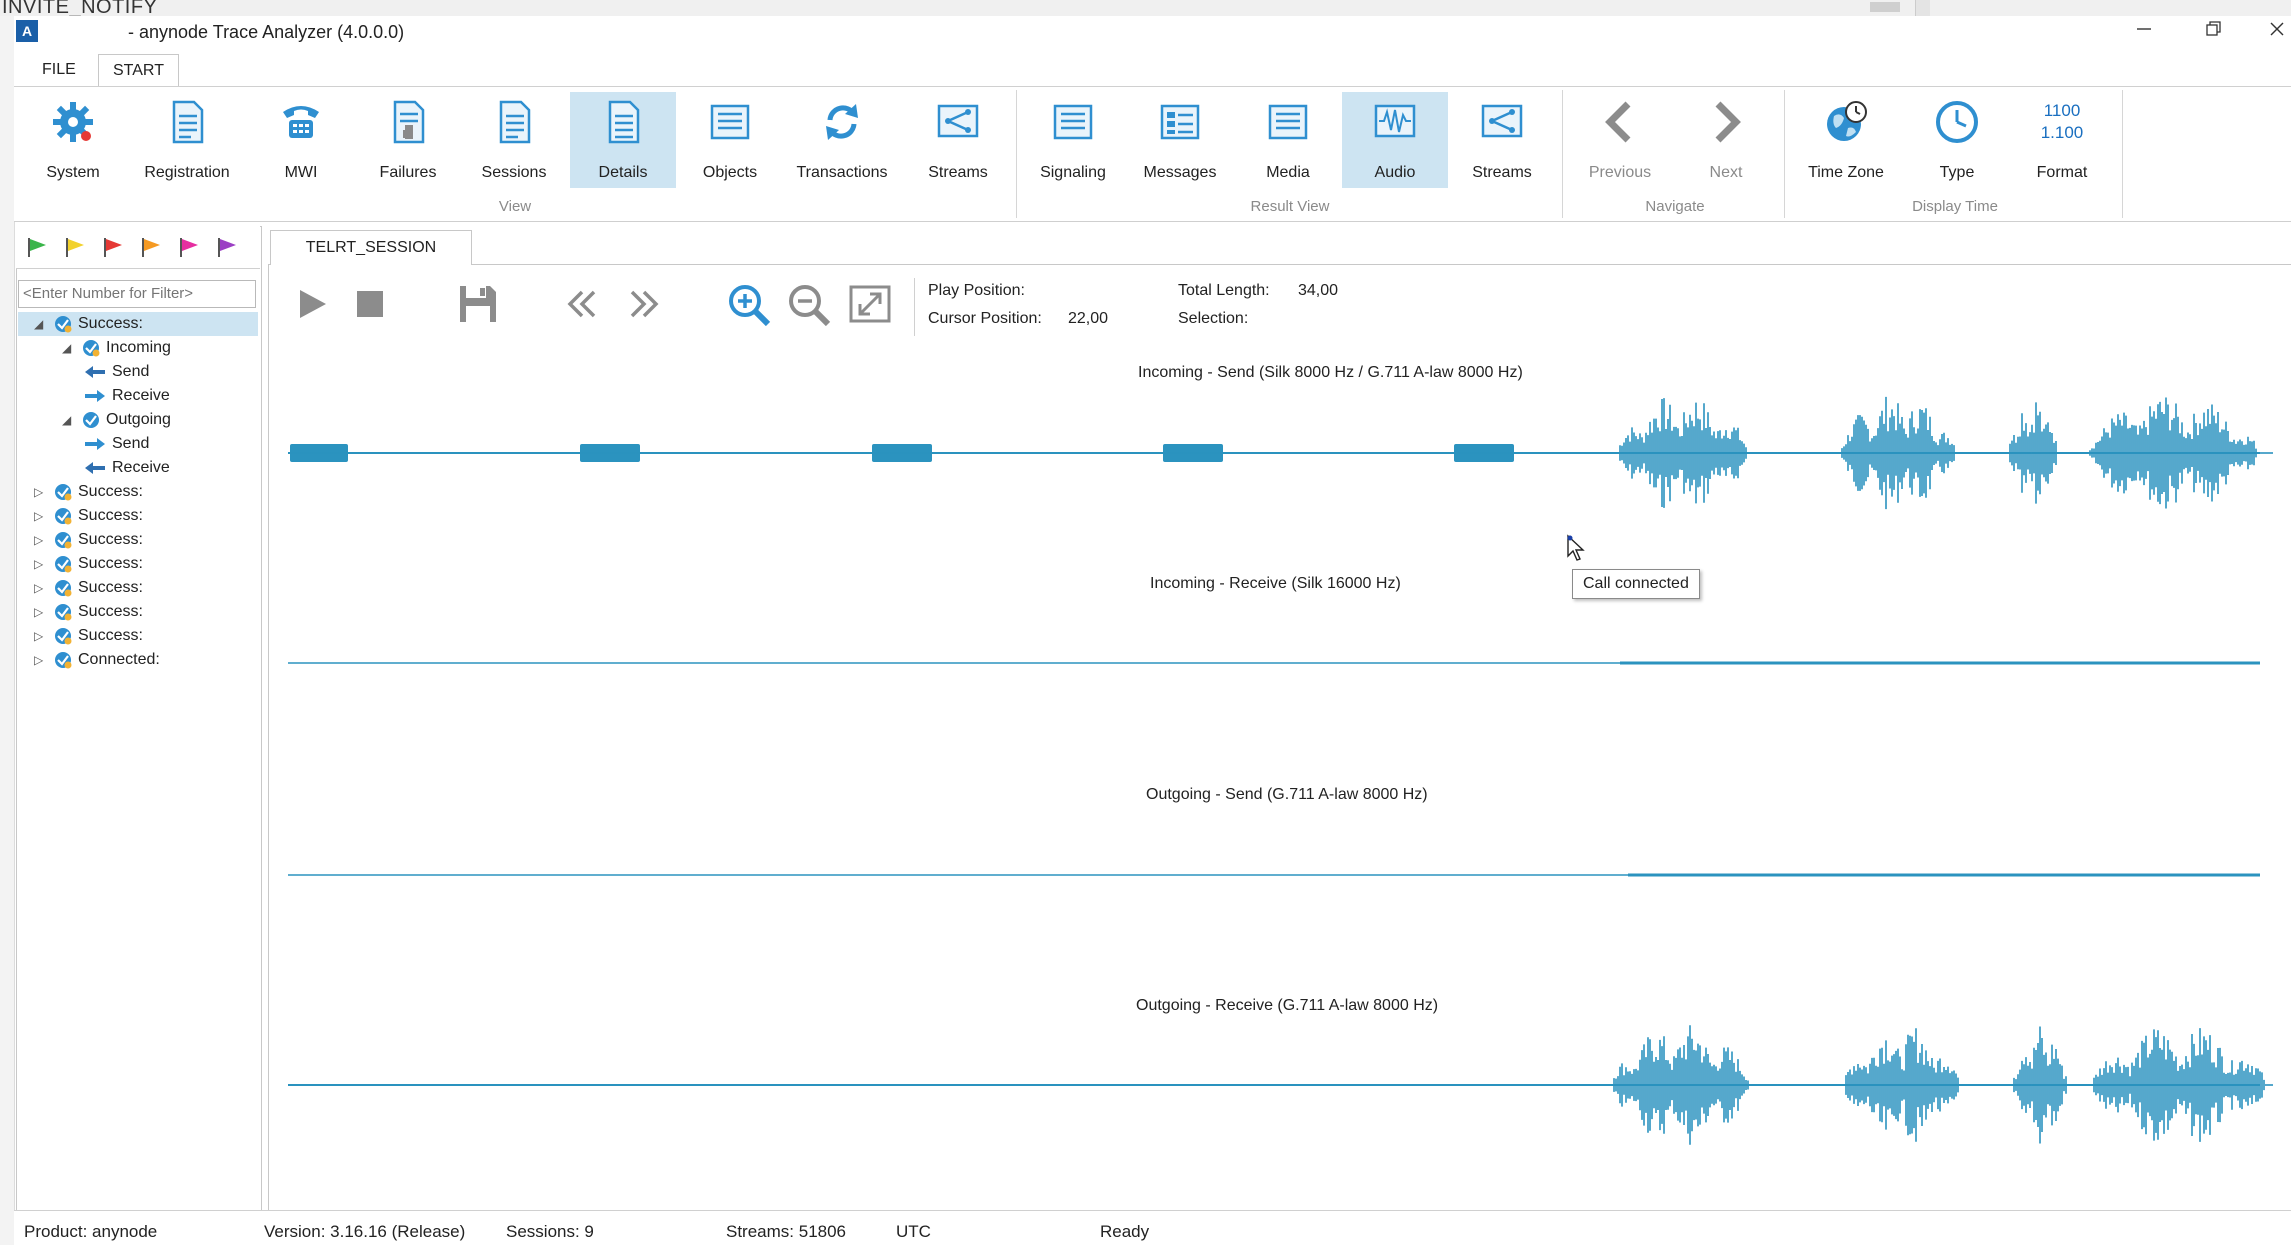  What do you see at coordinates (59, 70) in the screenshot?
I see `tab-file: FILE` at bounding box center [59, 70].